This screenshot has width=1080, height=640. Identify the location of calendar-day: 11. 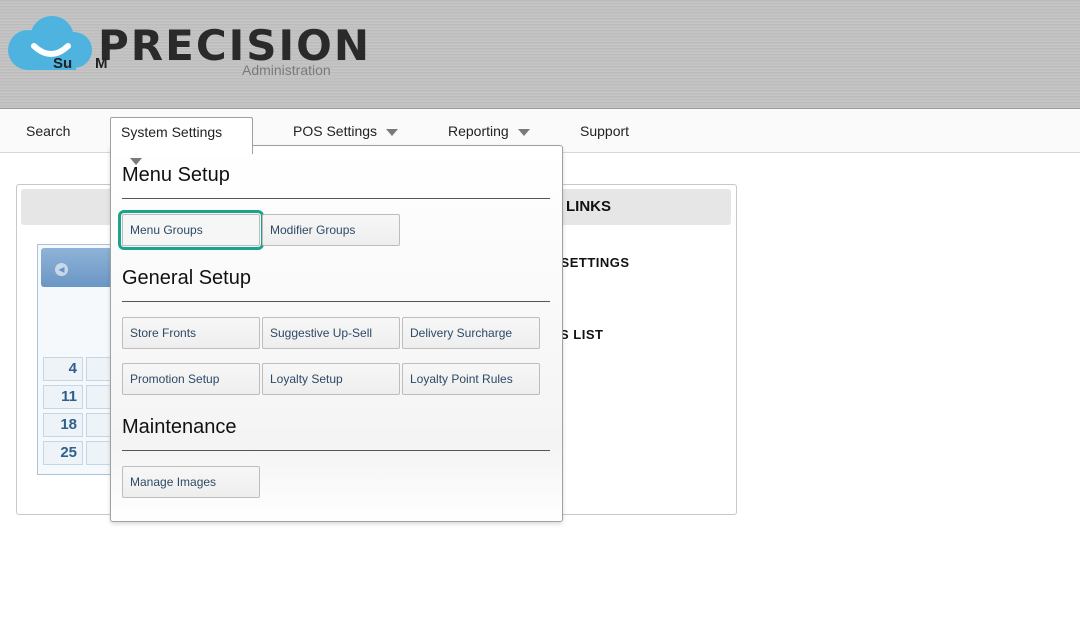
(63, 397).